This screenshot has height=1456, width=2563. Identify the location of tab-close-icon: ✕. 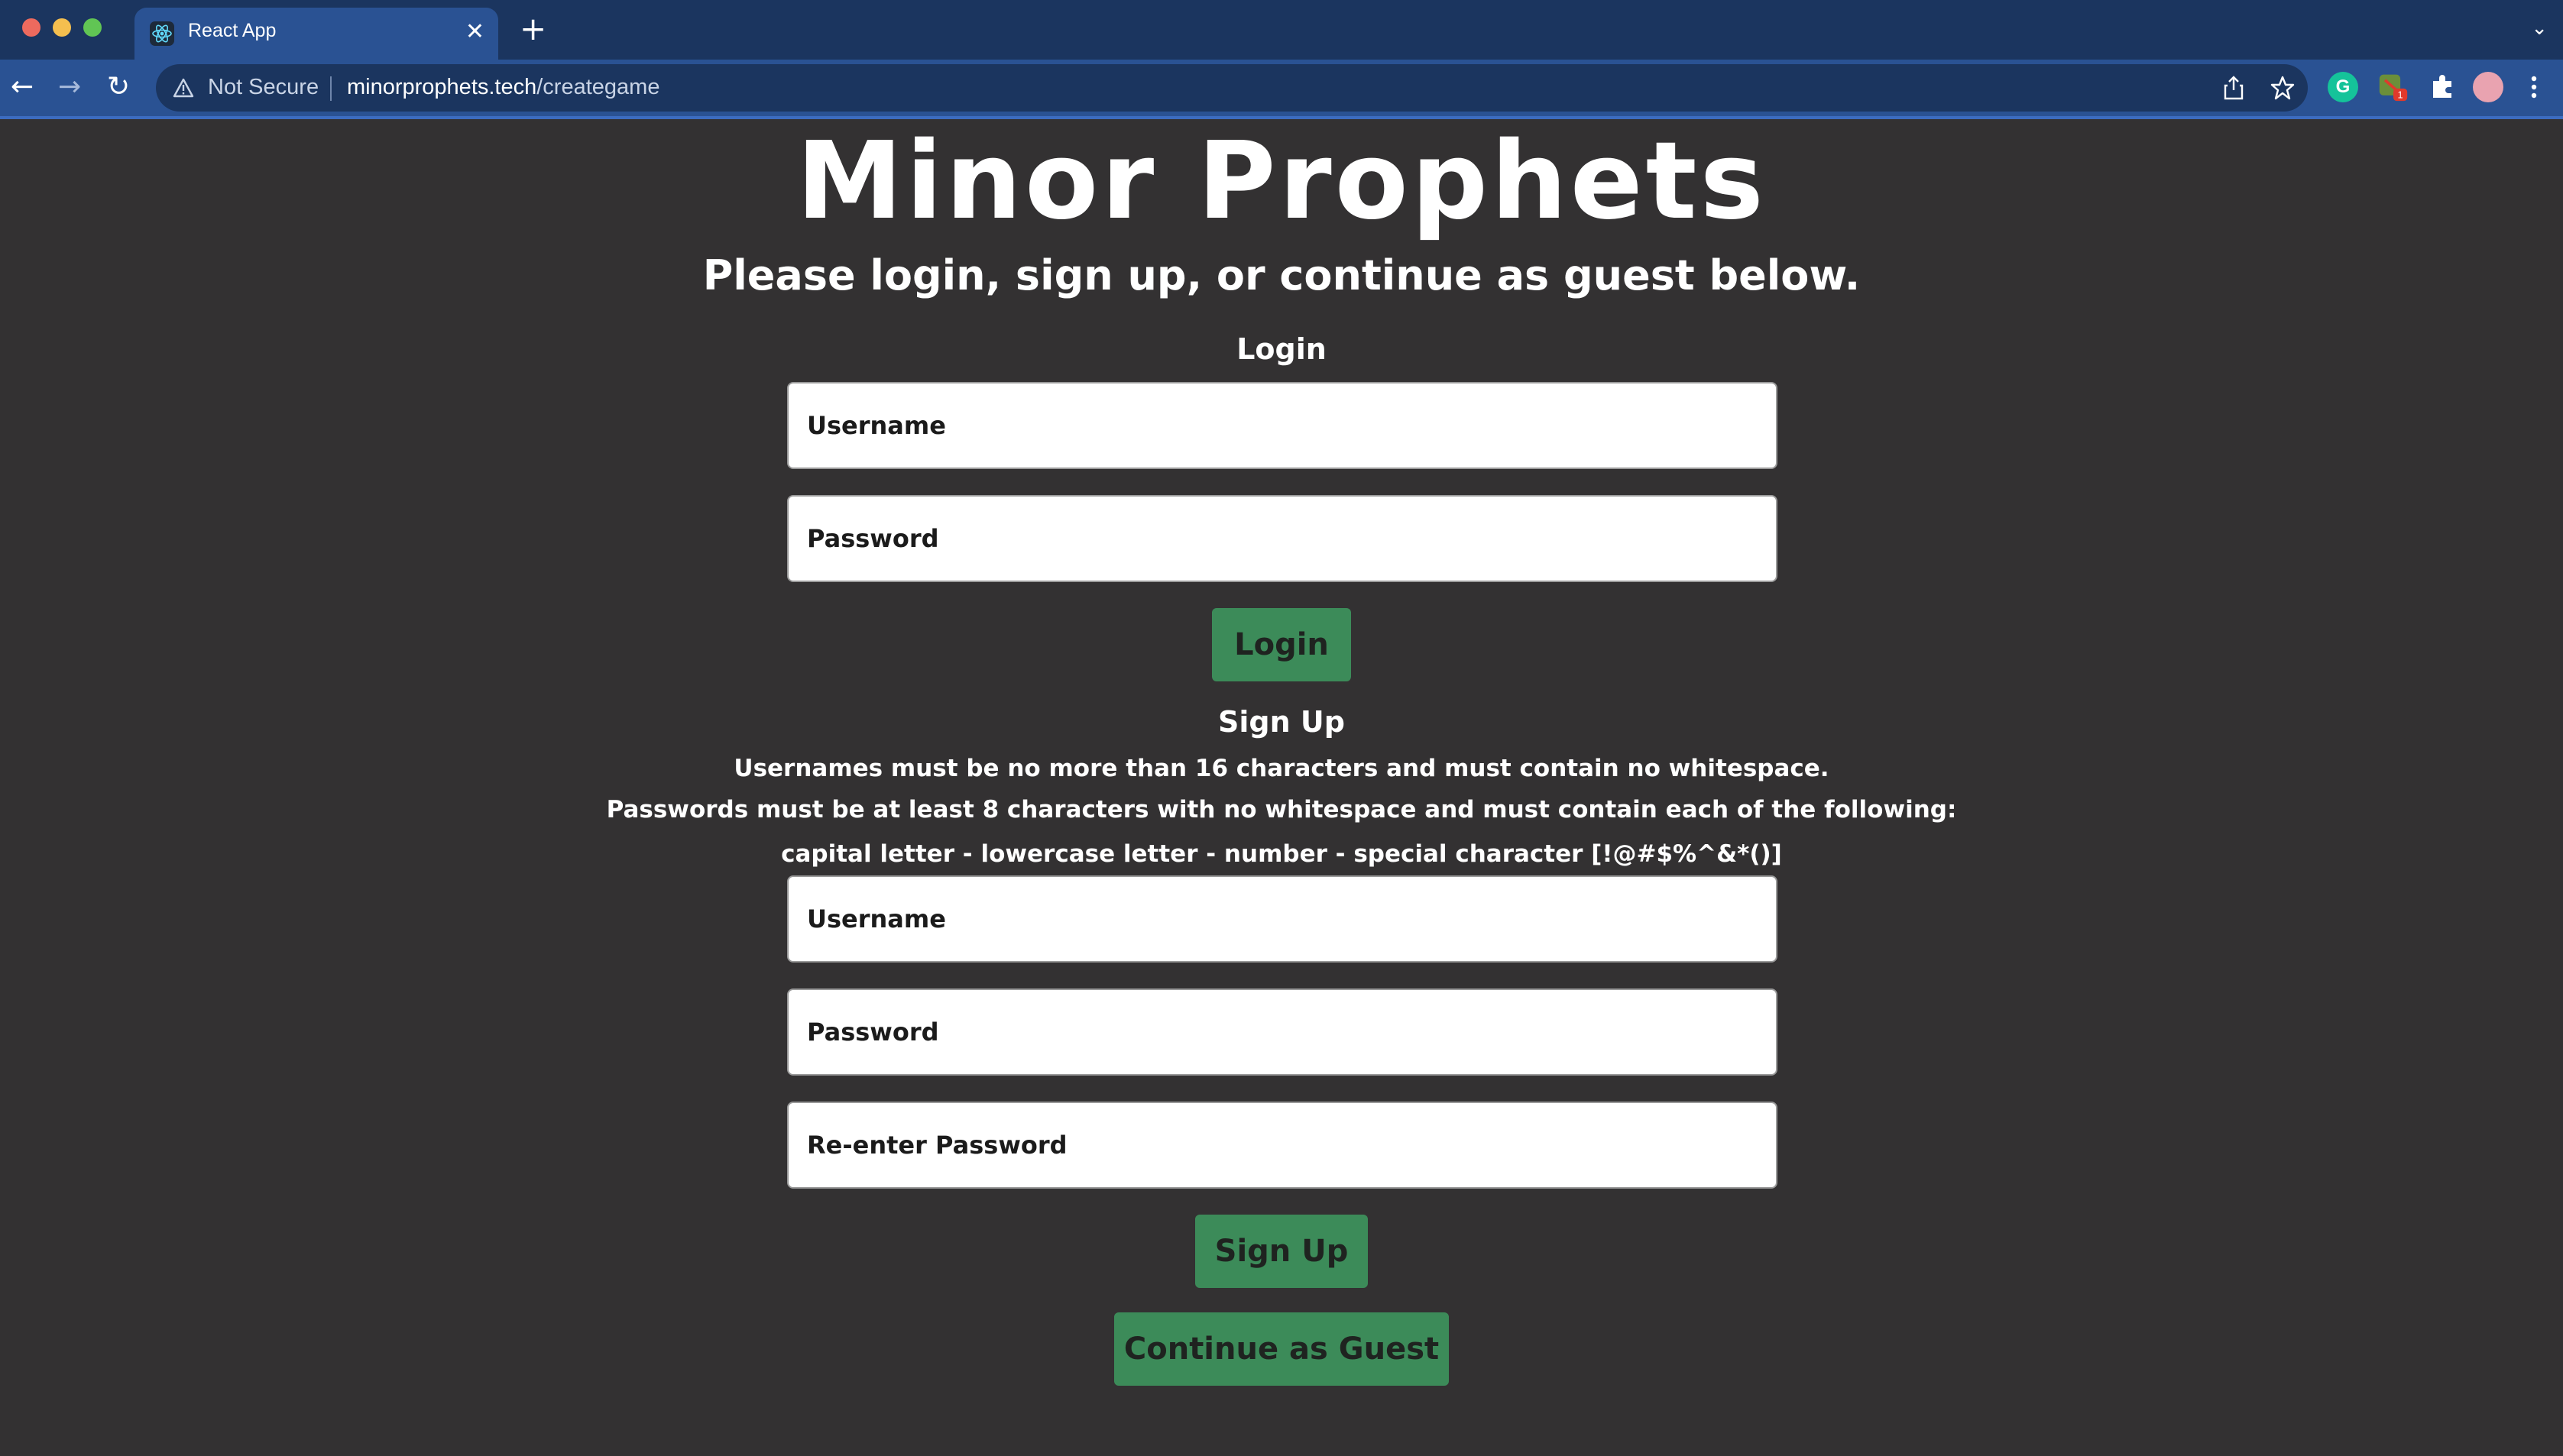
(474, 32).